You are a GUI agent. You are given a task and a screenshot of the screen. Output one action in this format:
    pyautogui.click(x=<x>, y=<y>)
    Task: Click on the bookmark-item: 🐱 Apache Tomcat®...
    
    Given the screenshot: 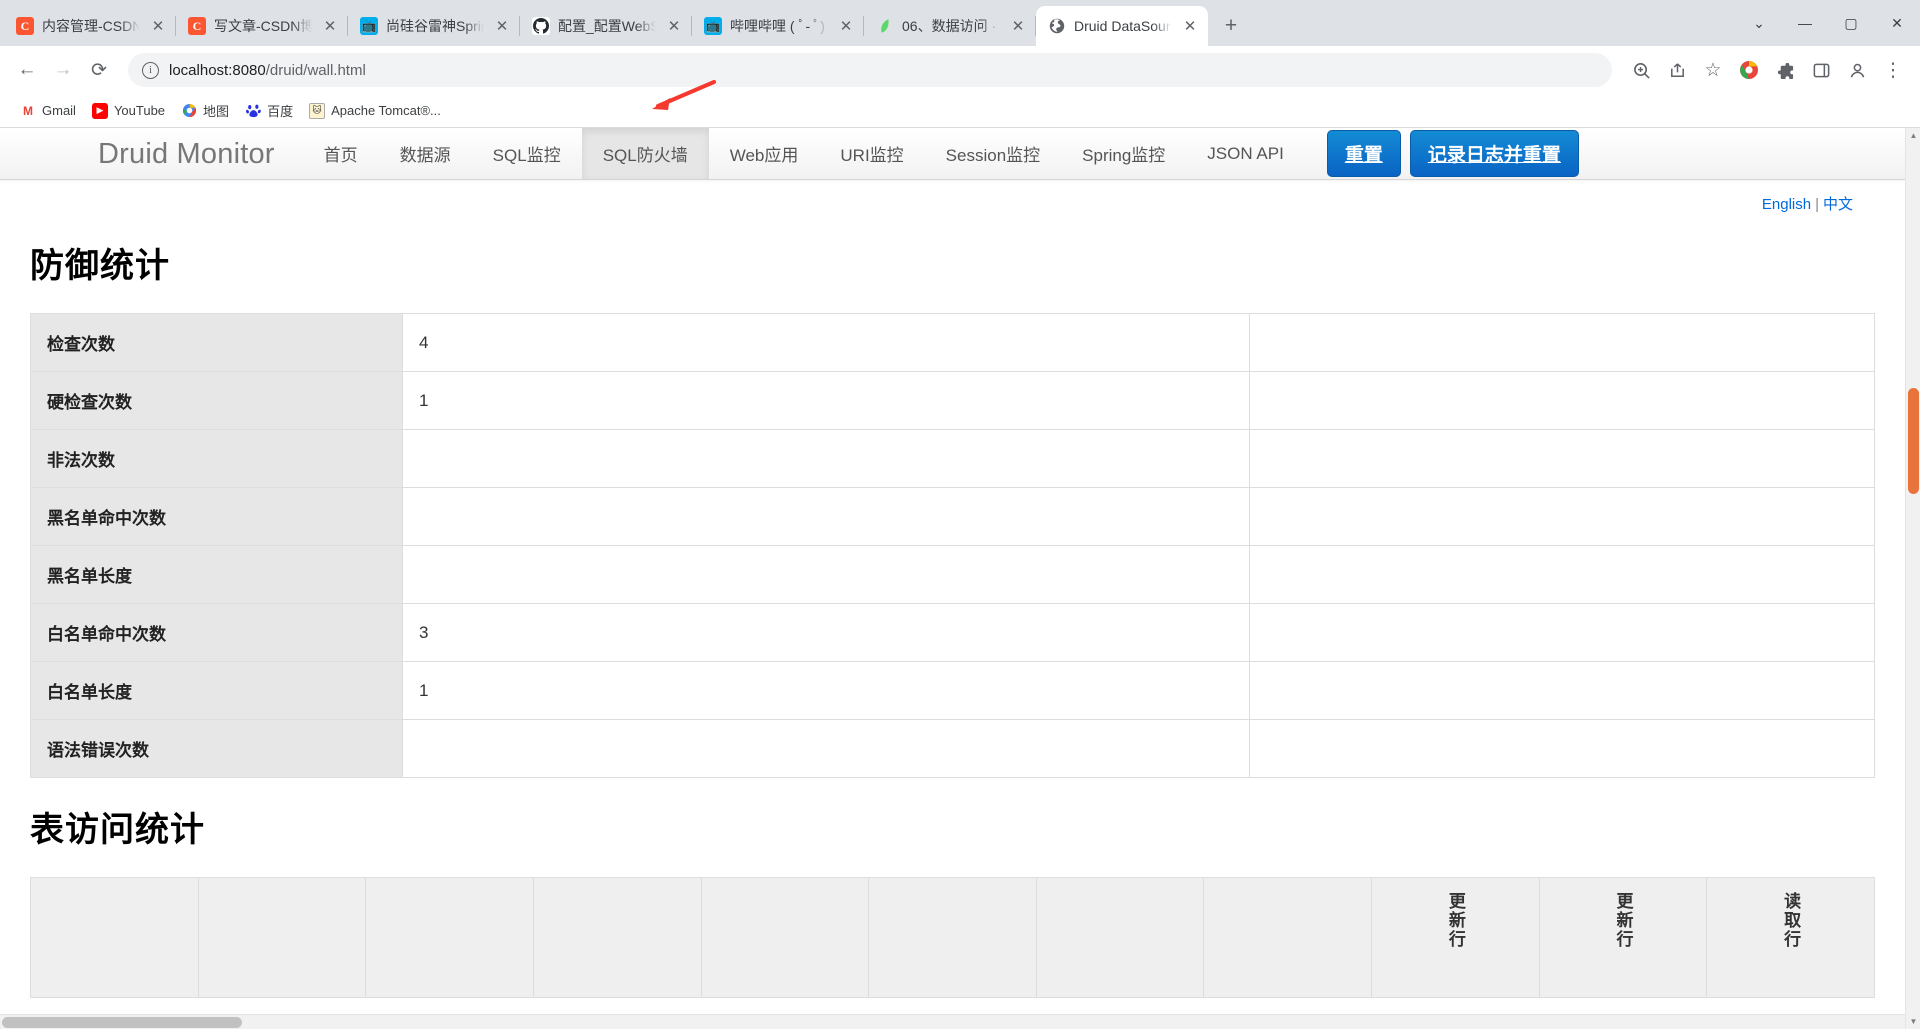 What is the action you would take?
    pyautogui.click(x=375, y=111)
    